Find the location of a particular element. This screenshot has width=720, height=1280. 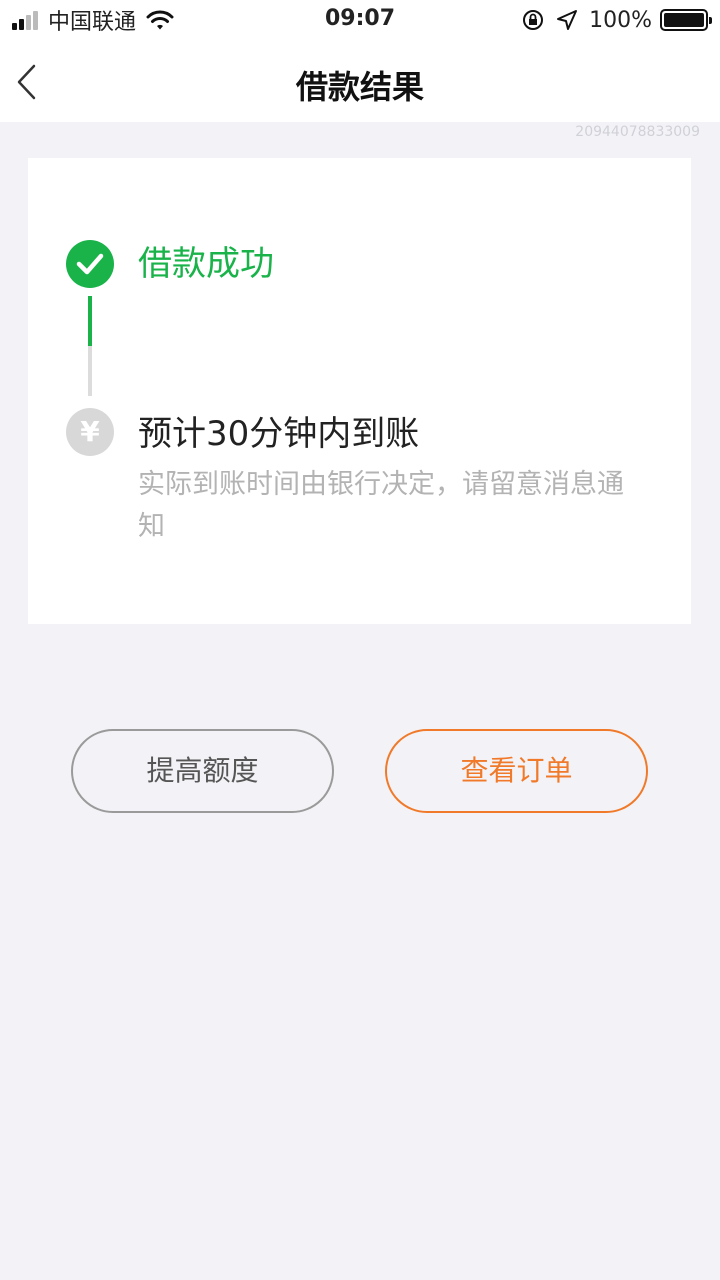

view-order-button: 查看订单 is located at coordinates (516, 771).